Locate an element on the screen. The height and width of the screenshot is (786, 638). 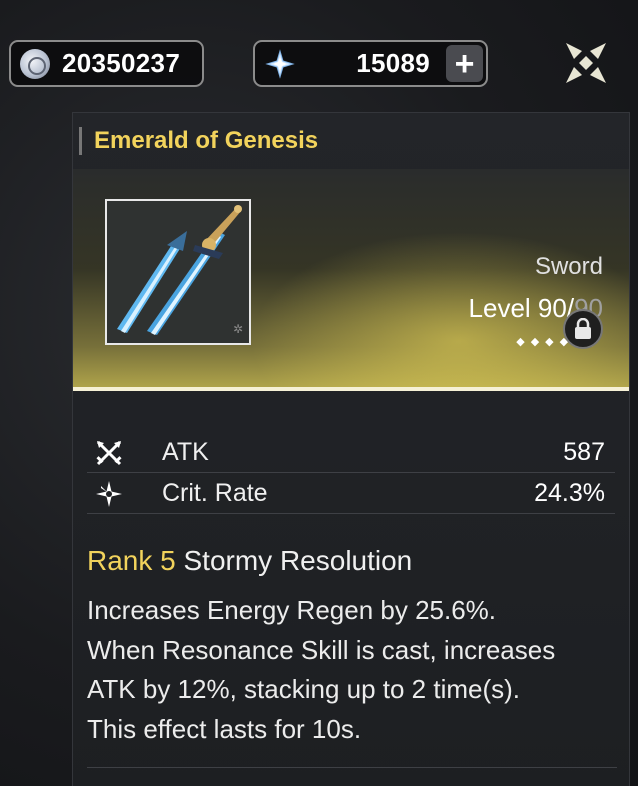
astrite-counter: 15089 + is located at coordinates (370, 63).